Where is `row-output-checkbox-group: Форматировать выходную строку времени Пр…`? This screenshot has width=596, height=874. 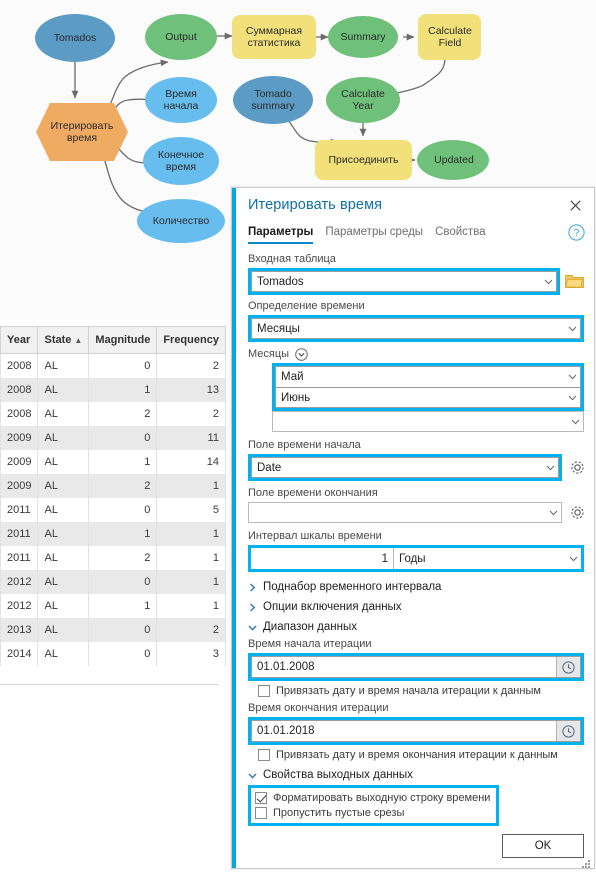
row-output-checkbox-group: Форматировать выходную строку времени Пр… is located at coordinates (415, 805).